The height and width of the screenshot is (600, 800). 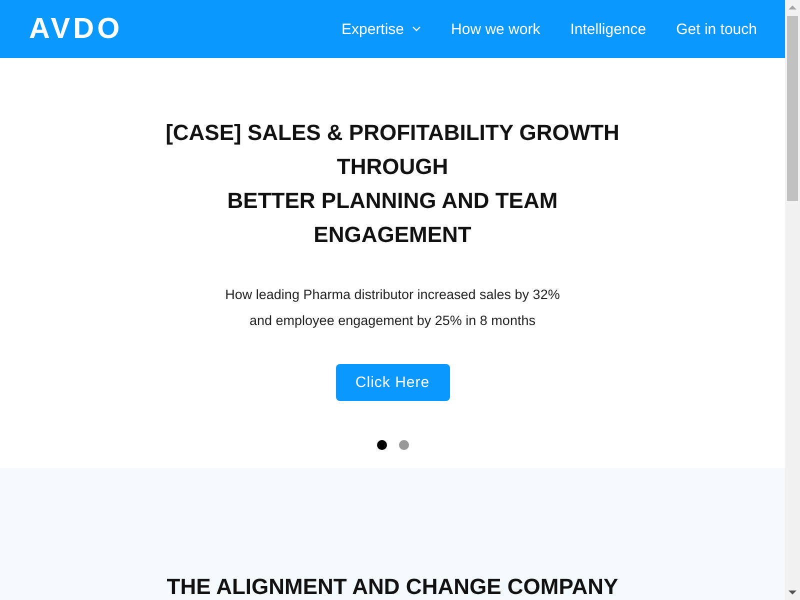 What do you see at coordinates (76, 29) in the screenshot?
I see `logo: AVDO` at bounding box center [76, 29].